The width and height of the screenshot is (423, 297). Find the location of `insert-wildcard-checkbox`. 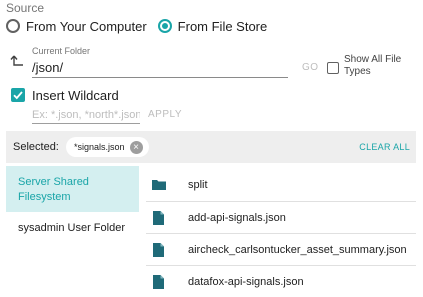

insert-wildcard-checkbox is located at coordinates (18, 95).